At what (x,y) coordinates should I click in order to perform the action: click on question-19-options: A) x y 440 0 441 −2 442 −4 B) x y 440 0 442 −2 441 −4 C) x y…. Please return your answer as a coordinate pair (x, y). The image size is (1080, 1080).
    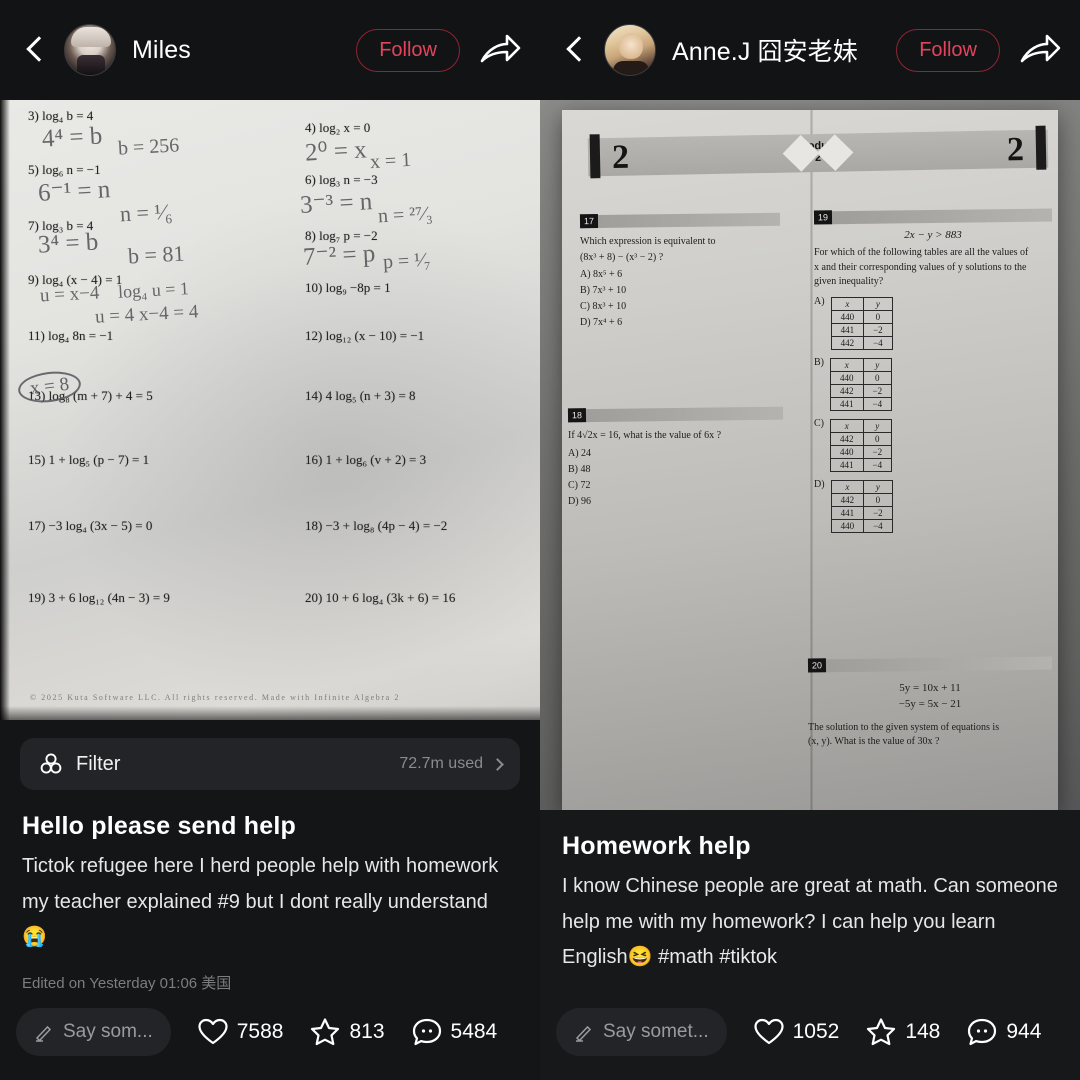
    Looking at the image, I should click on (933, 414).